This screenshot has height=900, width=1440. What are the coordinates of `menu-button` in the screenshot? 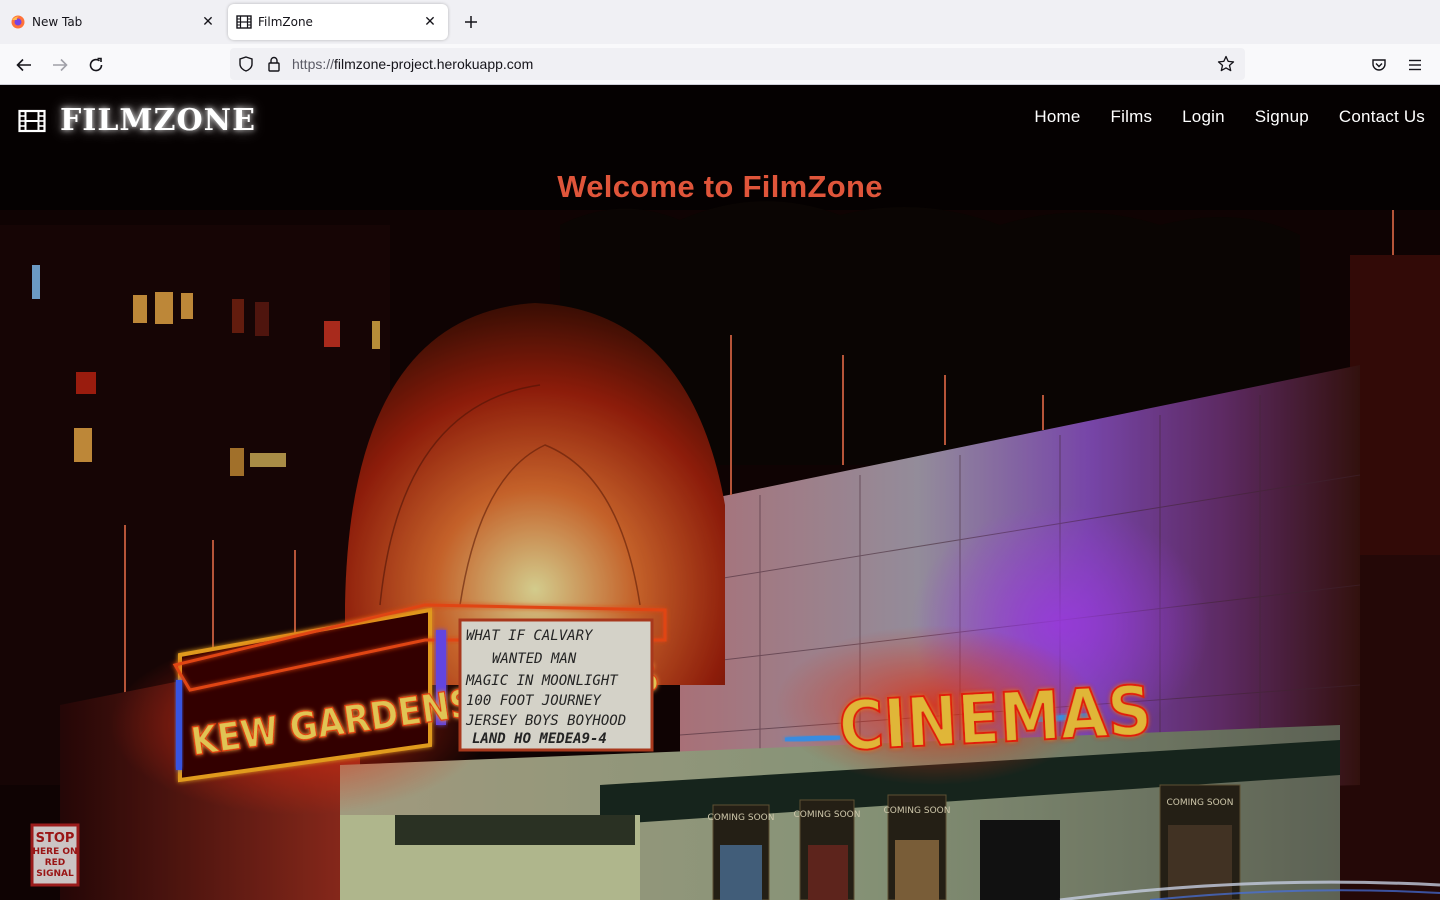 It's located at (1415, 65).